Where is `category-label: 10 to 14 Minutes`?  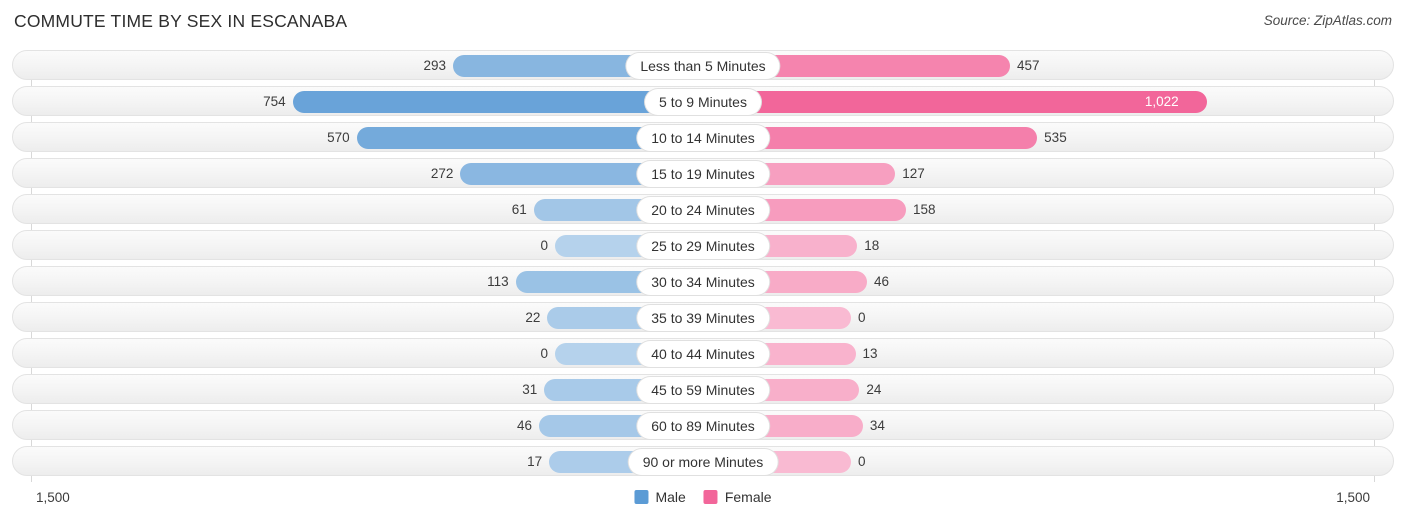 category-label: 10 to 14 Minutes is located at coordinates (703, 138).